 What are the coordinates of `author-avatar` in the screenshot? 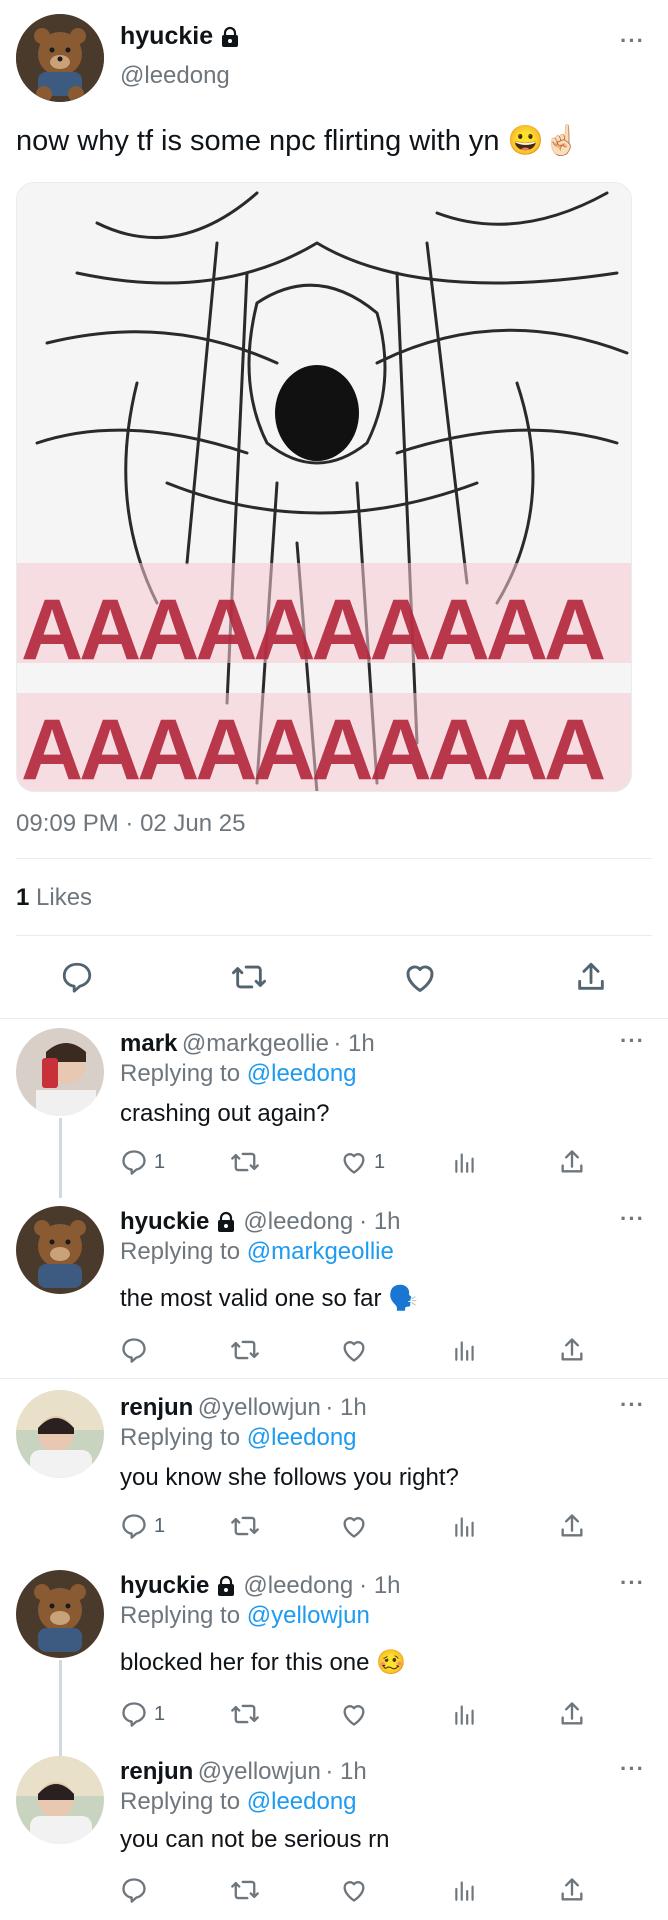 It's located at (60, 58).